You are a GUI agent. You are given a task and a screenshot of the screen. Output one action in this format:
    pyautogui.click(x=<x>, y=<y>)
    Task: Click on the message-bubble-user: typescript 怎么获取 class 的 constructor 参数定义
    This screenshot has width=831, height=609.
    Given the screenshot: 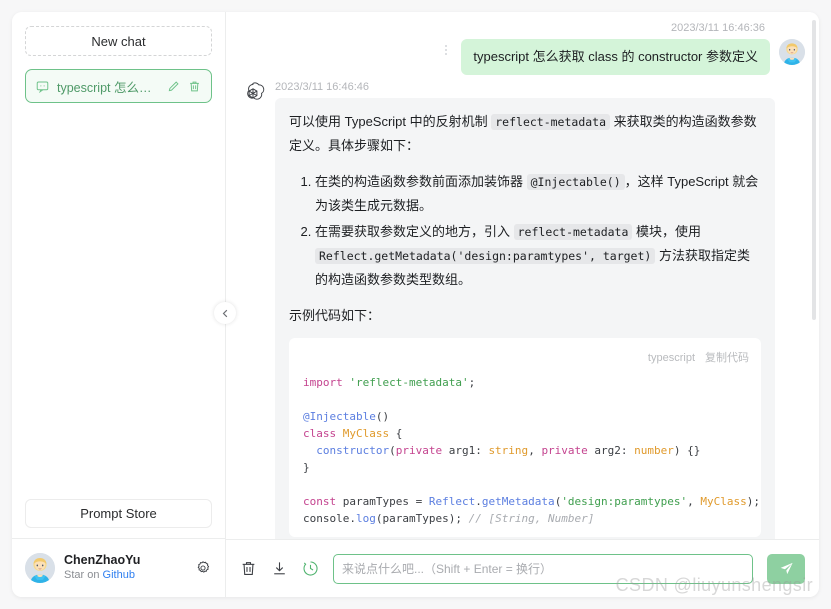 What is the action you would take?
    pyautogui.click(x=615, y=57)
    